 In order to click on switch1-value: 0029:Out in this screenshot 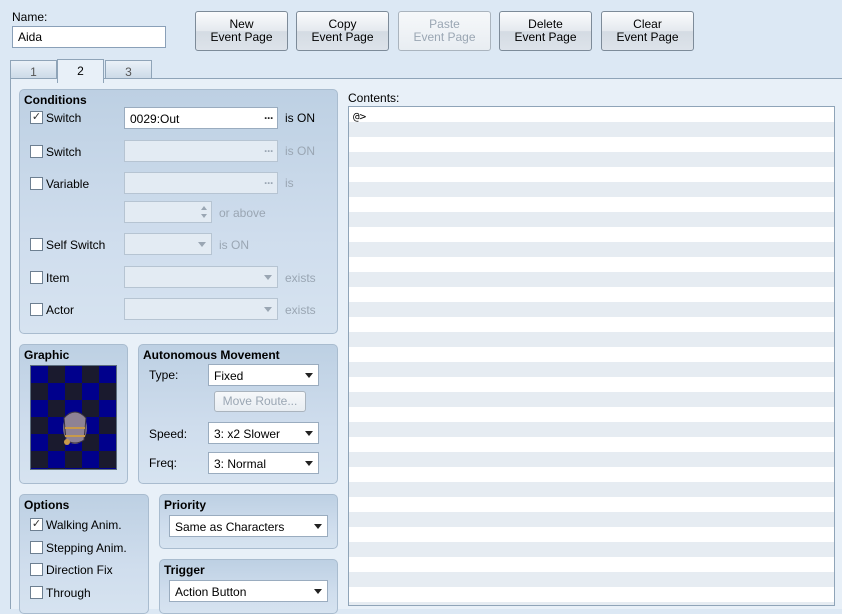, I will do `click(155, 119)`.